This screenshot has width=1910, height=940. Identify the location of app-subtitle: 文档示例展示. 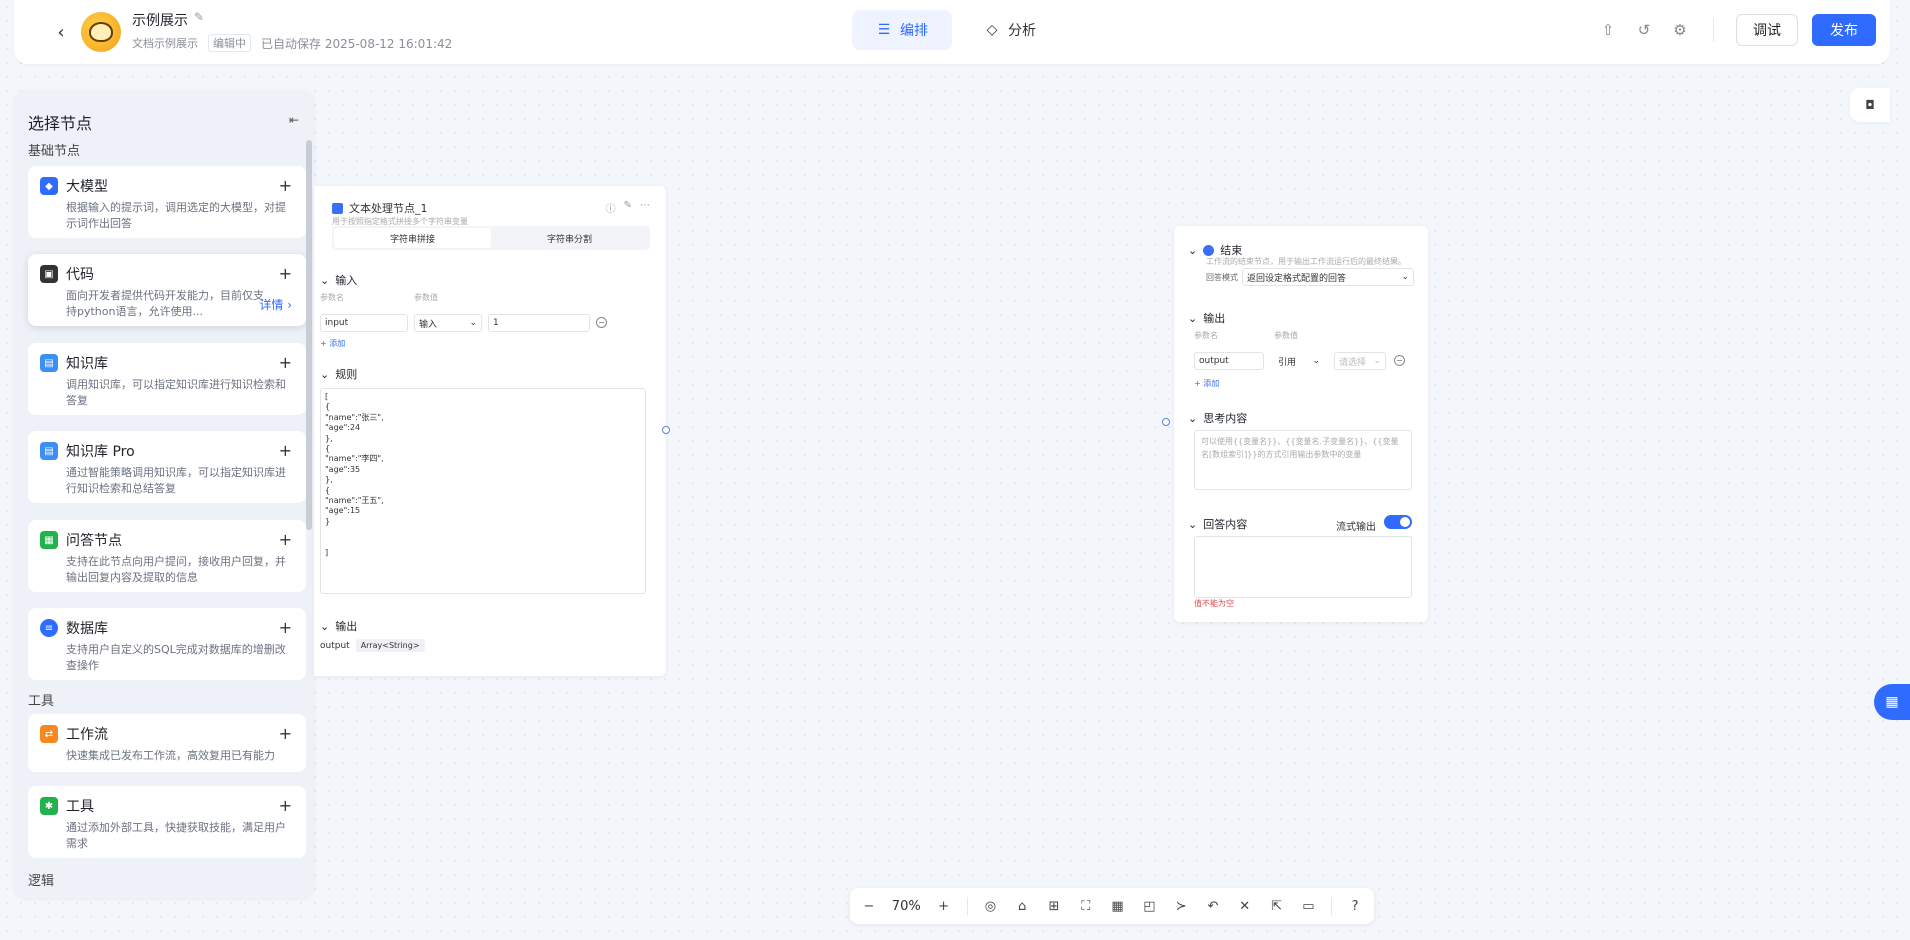
(165, 43).